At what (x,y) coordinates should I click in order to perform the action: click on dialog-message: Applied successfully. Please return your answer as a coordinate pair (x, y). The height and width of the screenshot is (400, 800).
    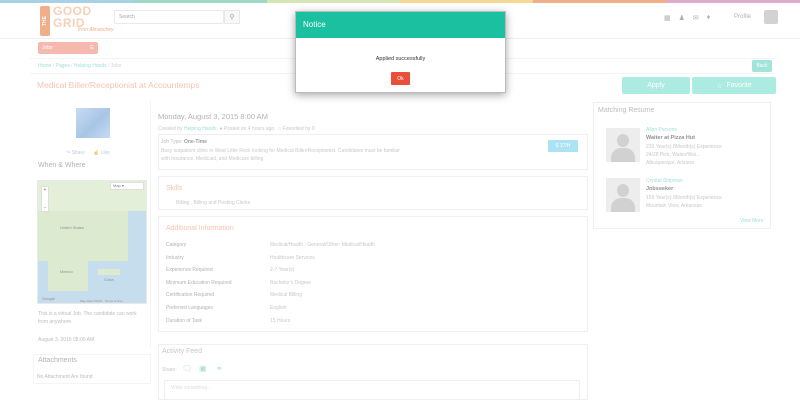
    Looking at the image, I should click on (400, 59).